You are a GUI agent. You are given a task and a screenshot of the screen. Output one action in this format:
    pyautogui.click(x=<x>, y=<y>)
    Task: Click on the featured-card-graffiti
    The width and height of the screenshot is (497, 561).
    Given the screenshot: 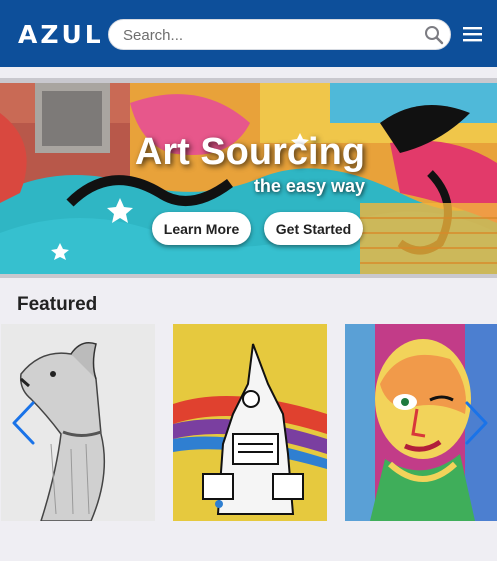 What is the action you would take?
    pyautogui.click(x=250, y=422)
    